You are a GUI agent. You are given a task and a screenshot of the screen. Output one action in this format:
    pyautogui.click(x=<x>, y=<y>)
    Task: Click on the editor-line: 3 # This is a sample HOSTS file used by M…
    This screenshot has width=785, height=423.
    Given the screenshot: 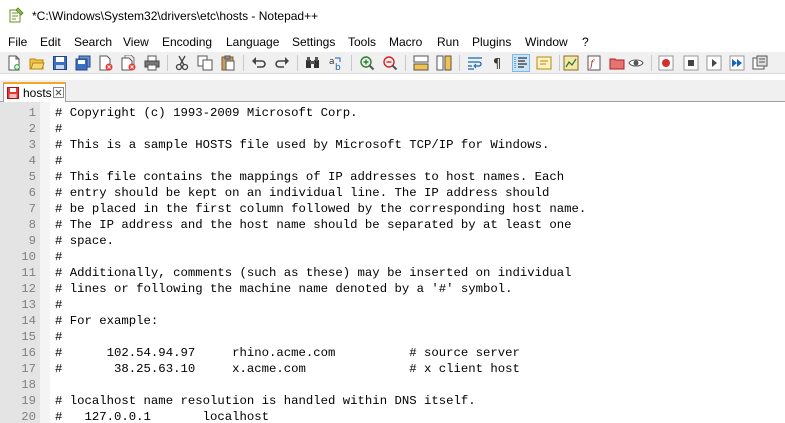 What is the action you would take?
    pyautogui.click(x=392, y=145)
    